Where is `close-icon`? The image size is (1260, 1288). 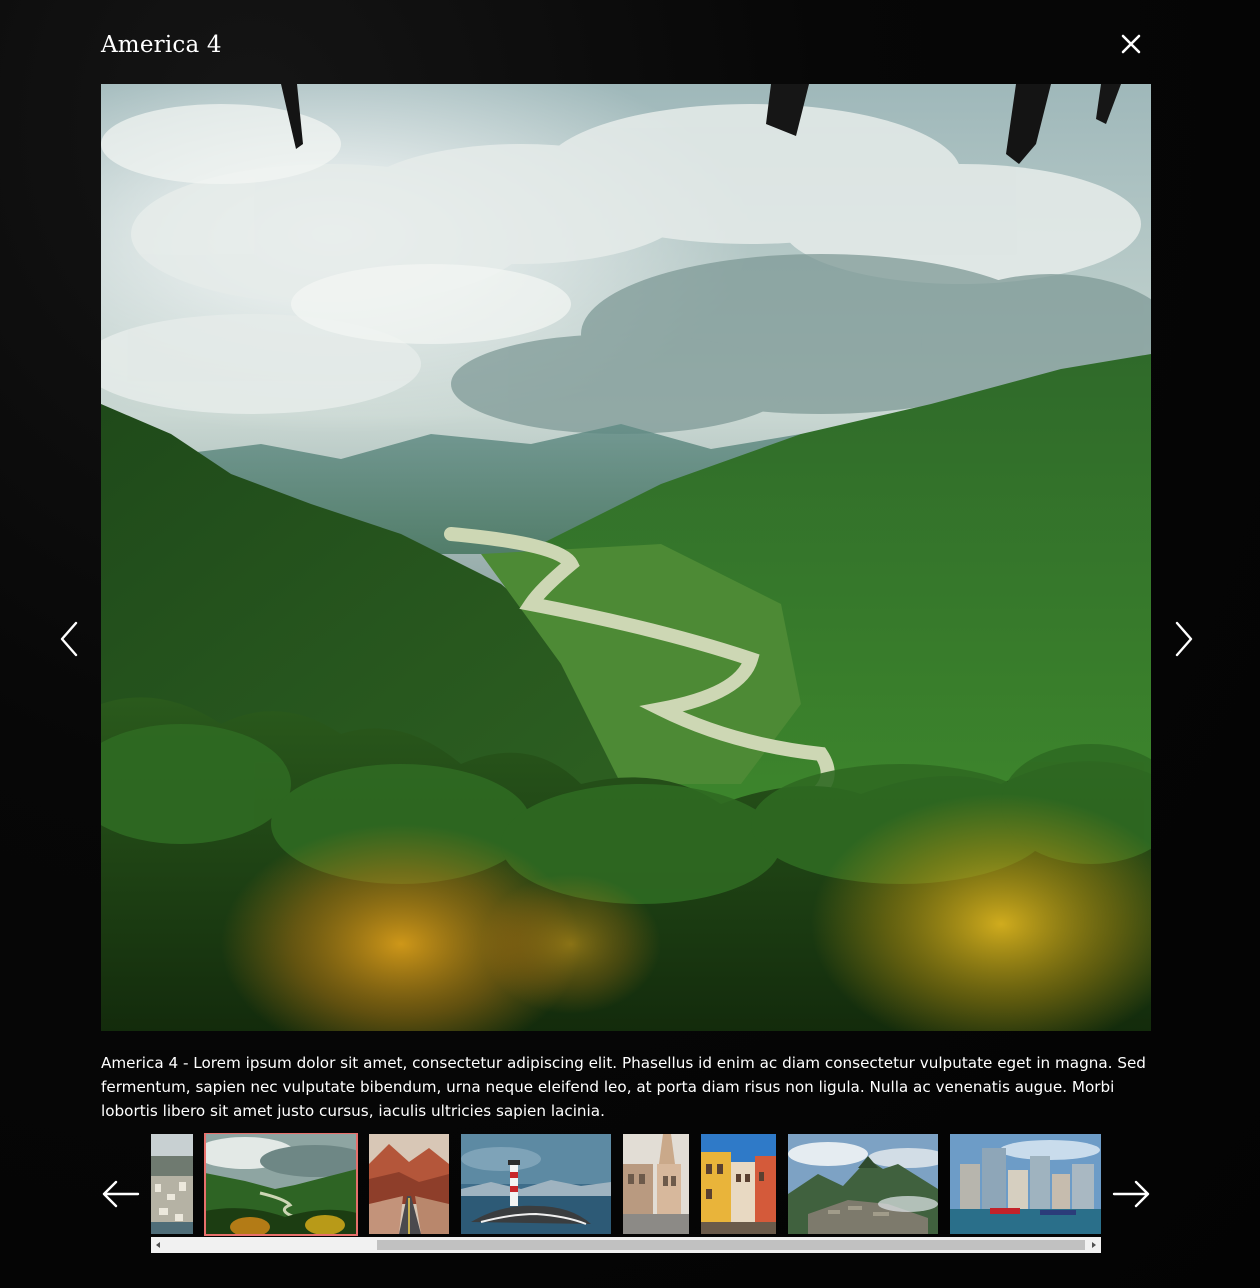 close-icon is located at coordinates (1131, 44).